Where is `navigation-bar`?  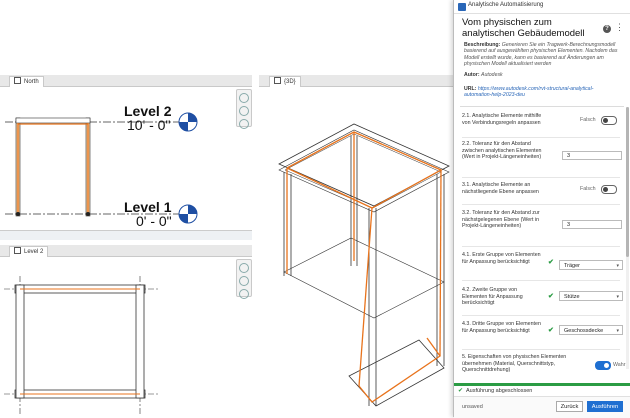
navigation-bar is located at coordinates (244, 109).